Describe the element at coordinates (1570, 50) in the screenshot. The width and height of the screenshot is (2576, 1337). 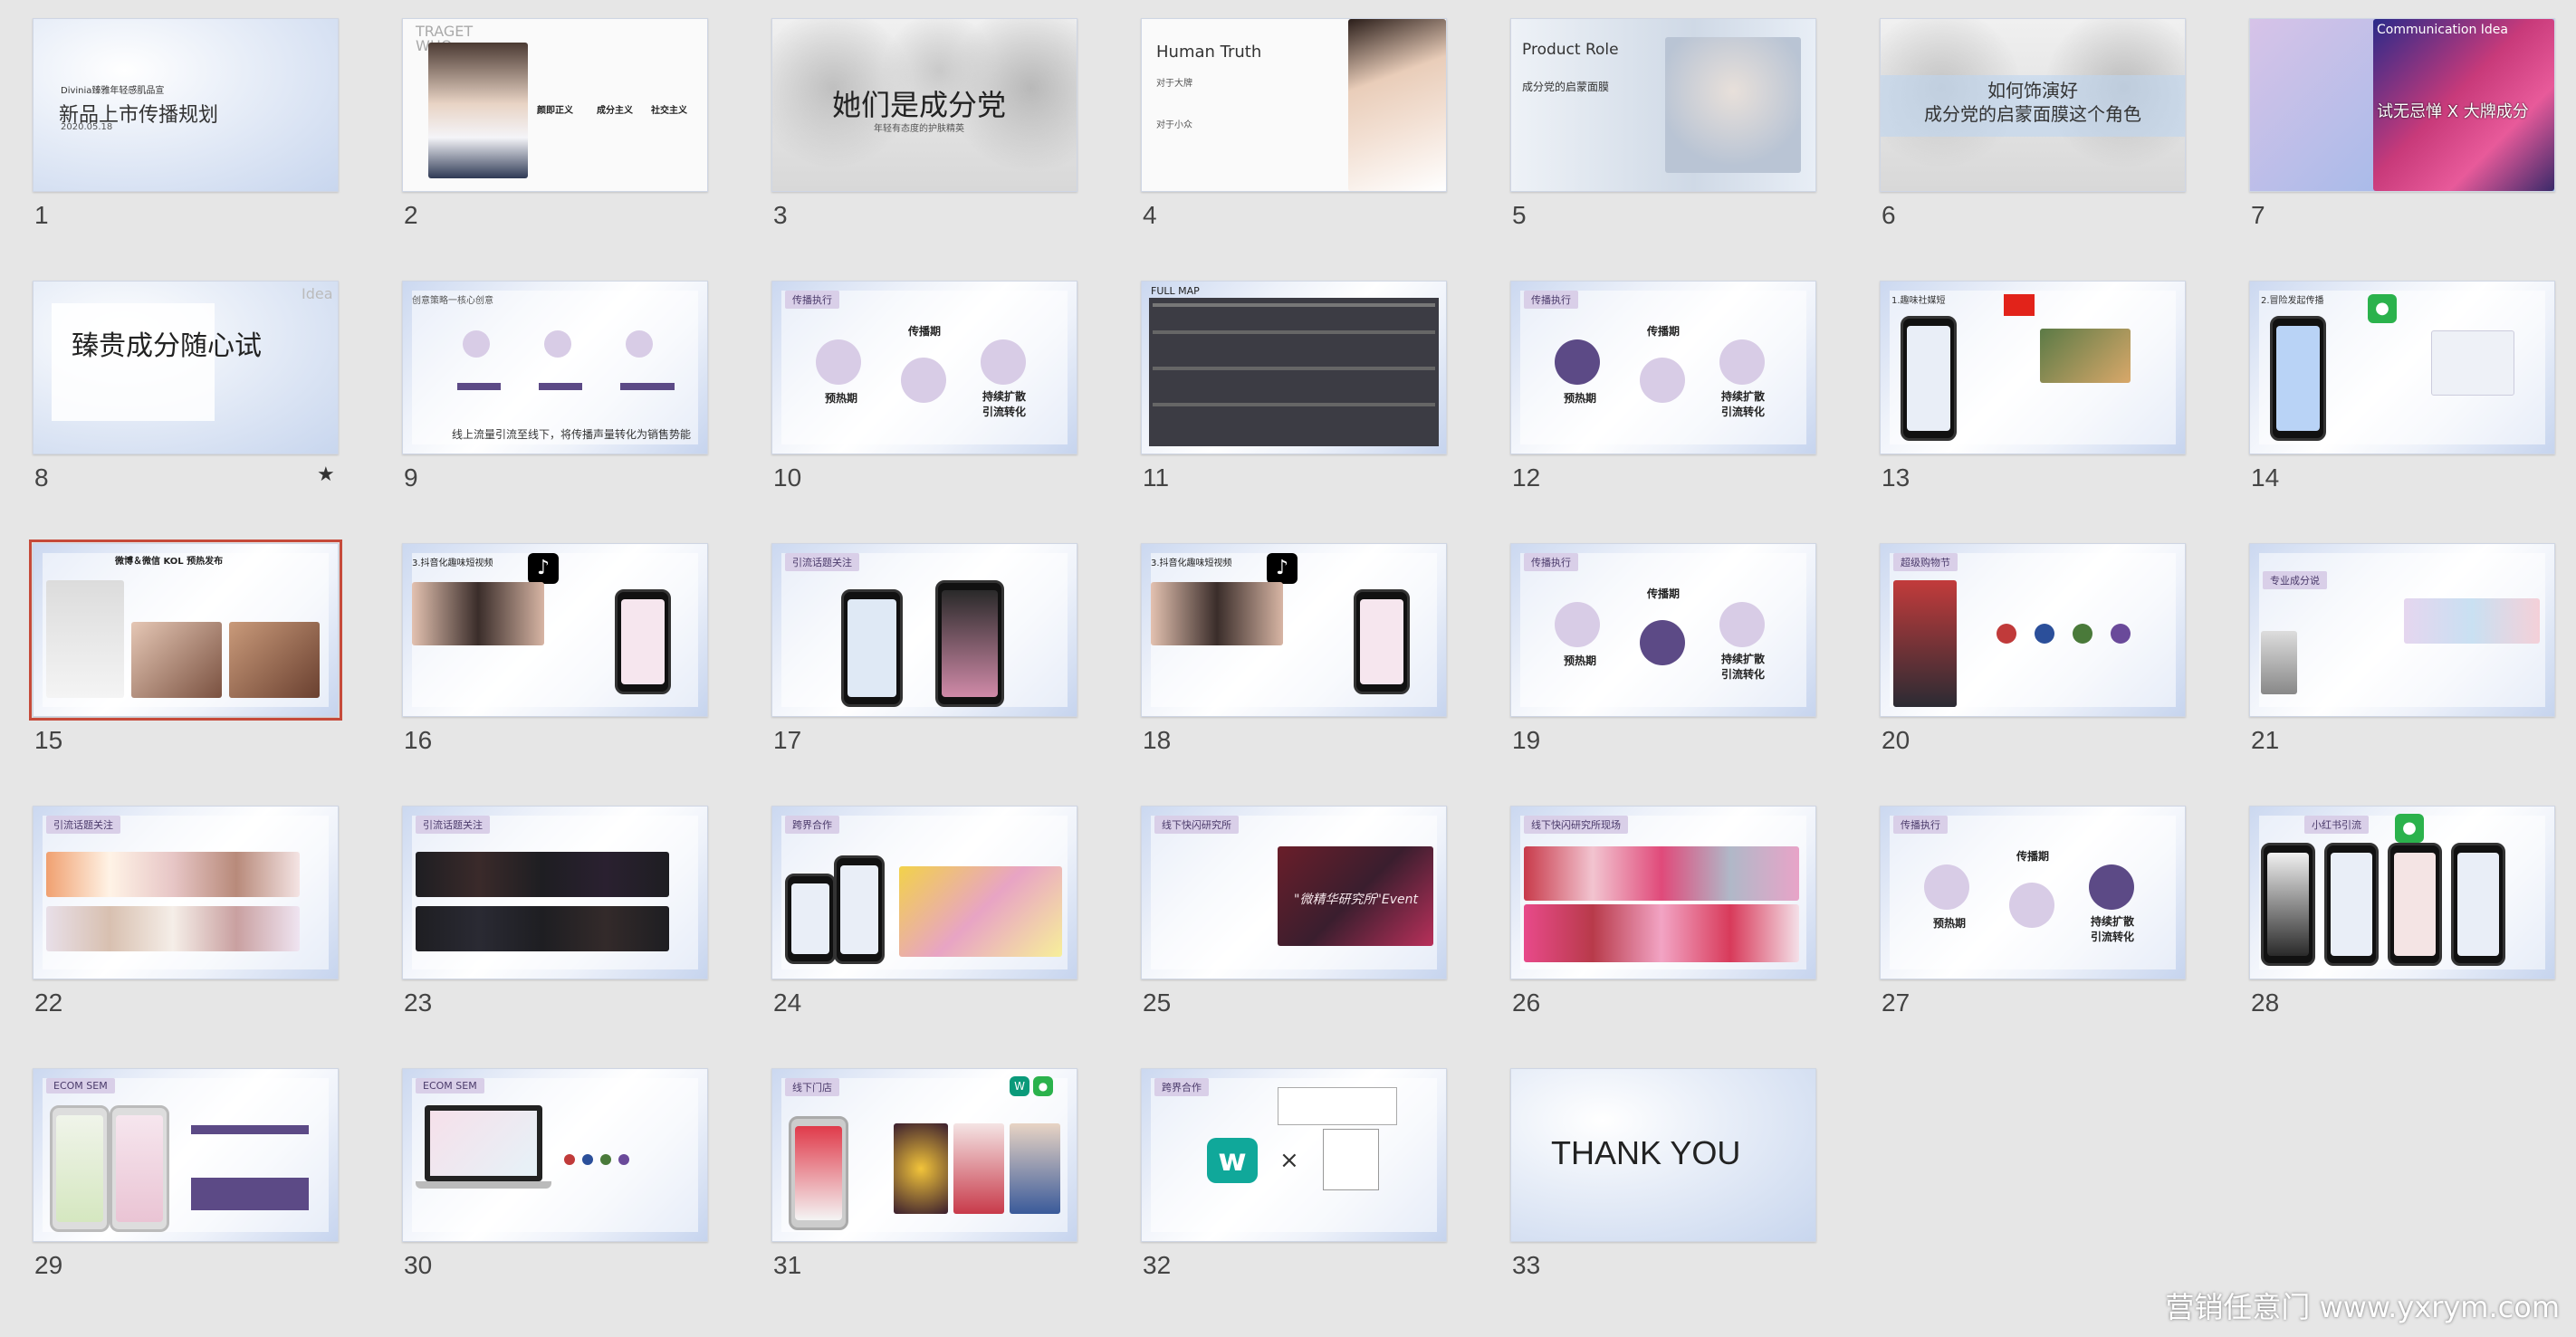
I see `slide-title: Product Role` at that location.